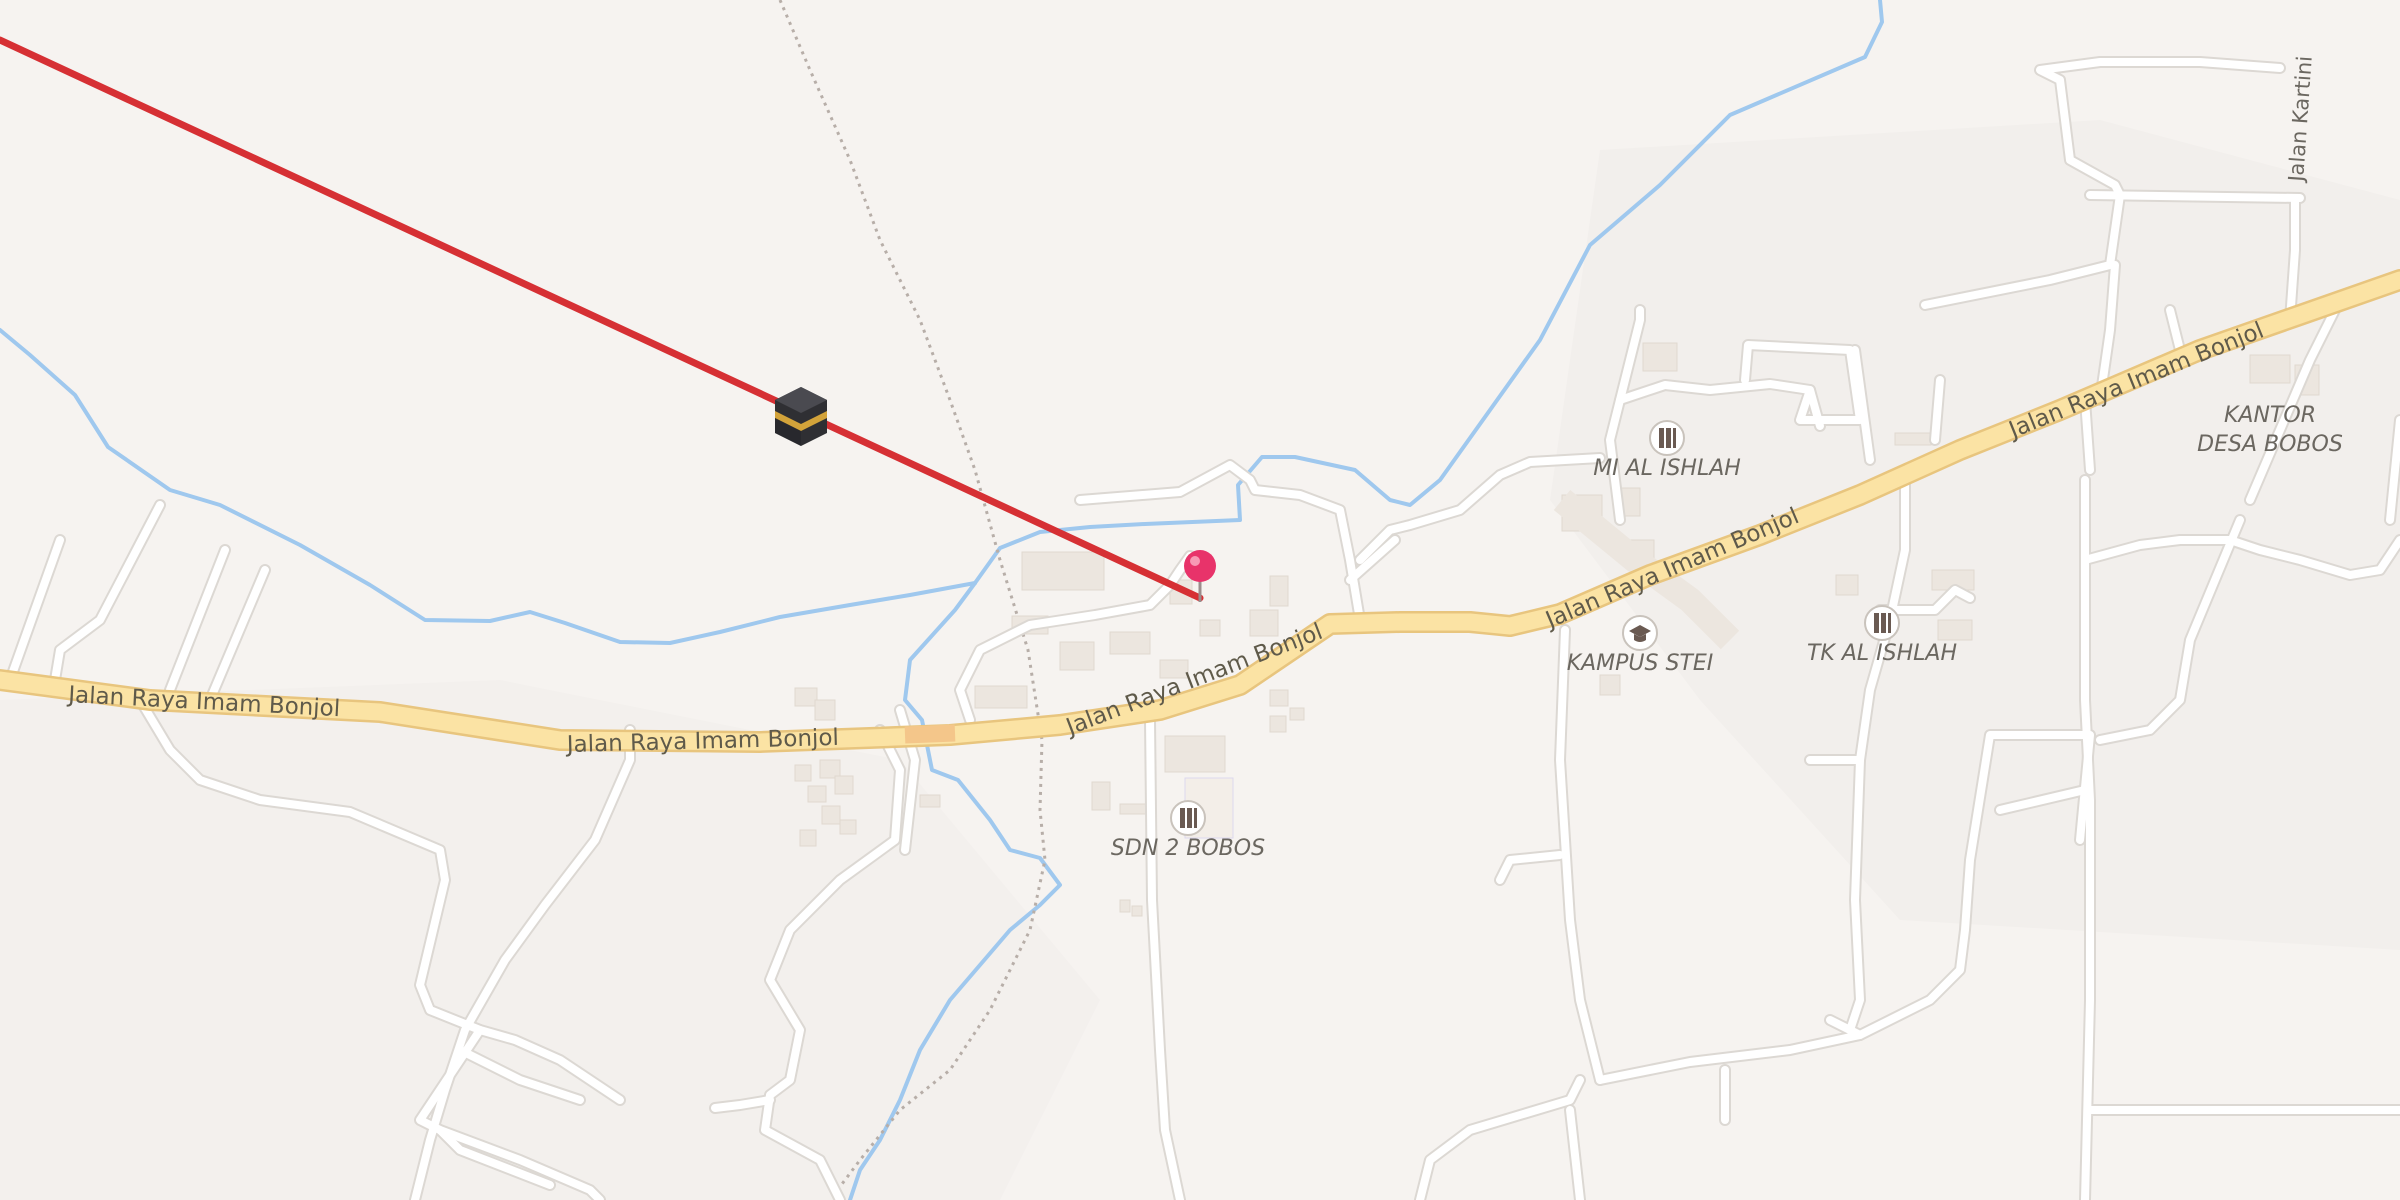 This screenshot has height=1200, width=2400. What do you see at coordinates (1188, 848) in the screenshot?
I see `poi-label: SDN 2 BOBOS` at bounding box center [1188, 848].